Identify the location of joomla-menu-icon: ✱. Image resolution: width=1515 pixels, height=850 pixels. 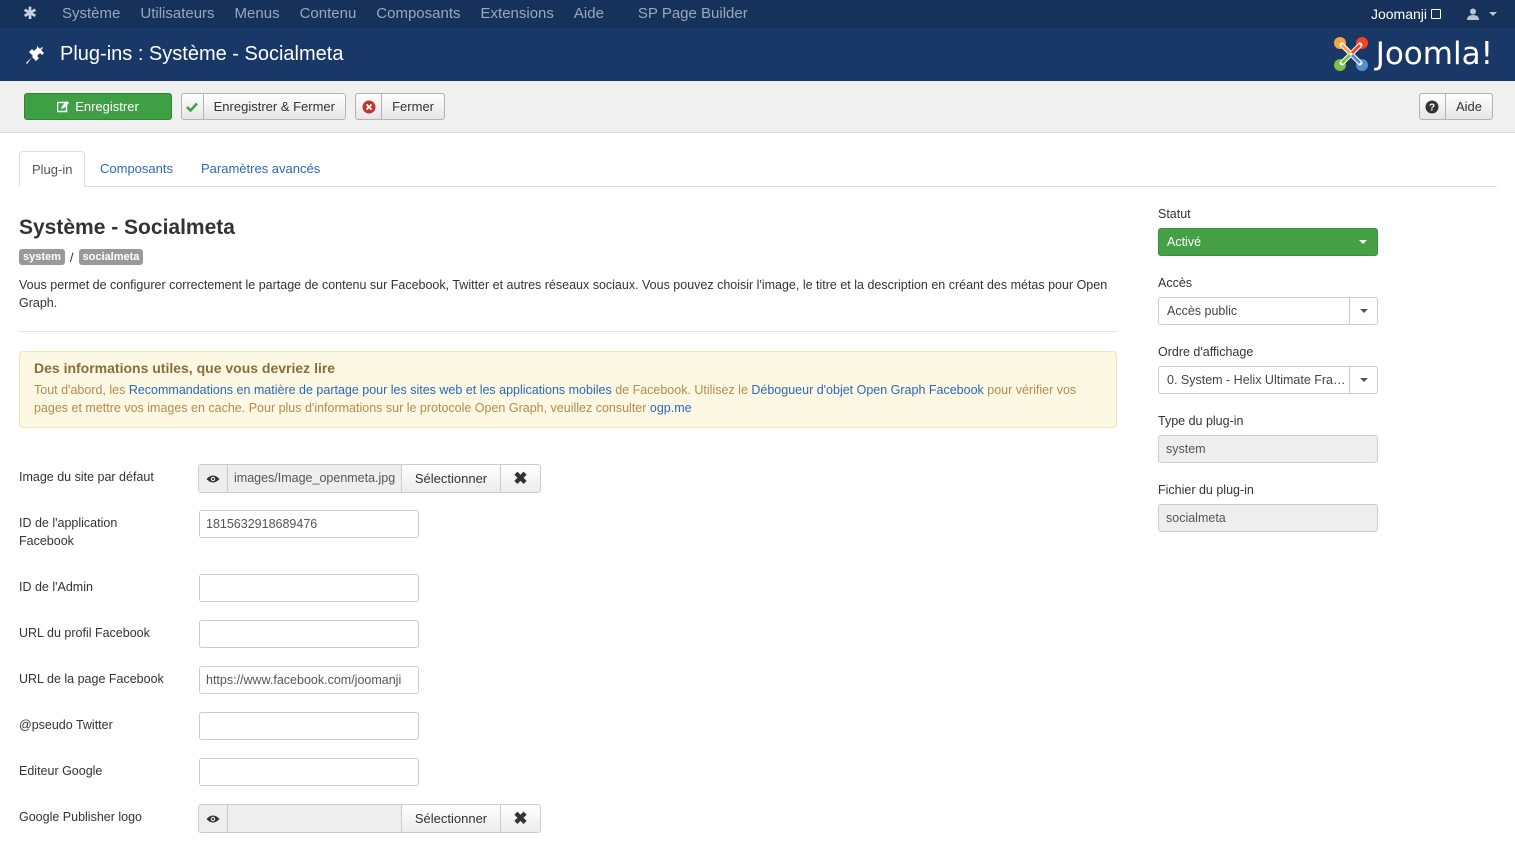
(30, 14).